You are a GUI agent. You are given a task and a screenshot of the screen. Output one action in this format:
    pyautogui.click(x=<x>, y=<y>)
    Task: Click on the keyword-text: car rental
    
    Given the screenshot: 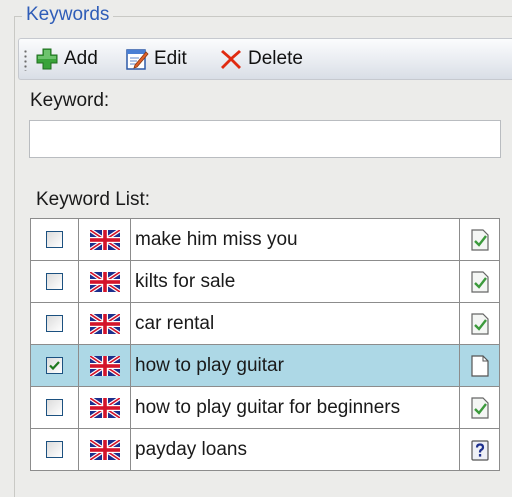 What is the action you would take?
    pyautogui.click(x=295, y=323)
    